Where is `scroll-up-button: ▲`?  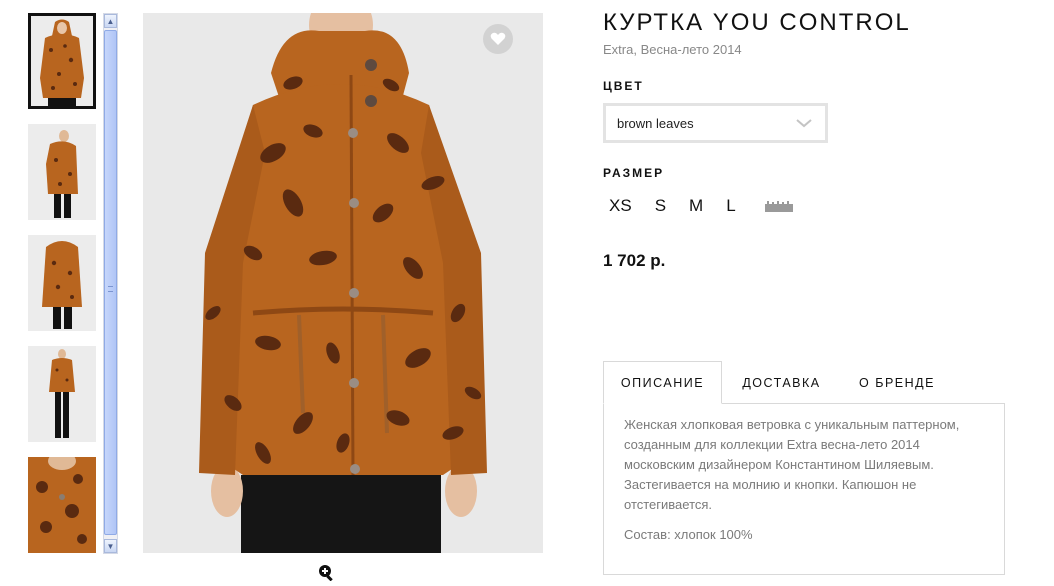
scroll-up-button: ▲ is located at coordinates (110, 21).